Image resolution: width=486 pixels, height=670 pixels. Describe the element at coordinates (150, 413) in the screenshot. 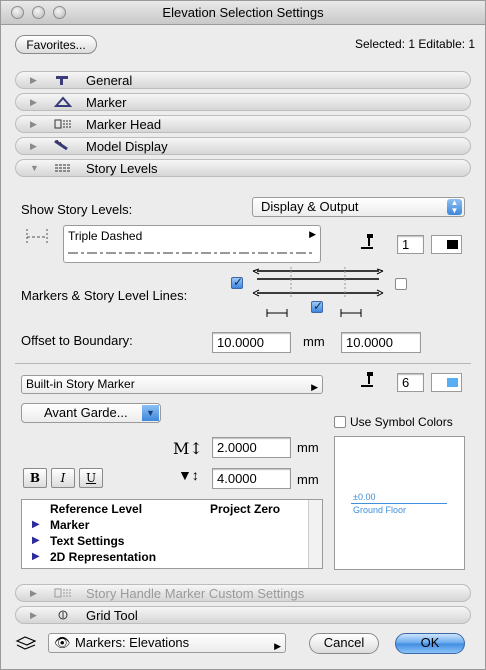

I see `chevron-down-icon: ▼` at that location.